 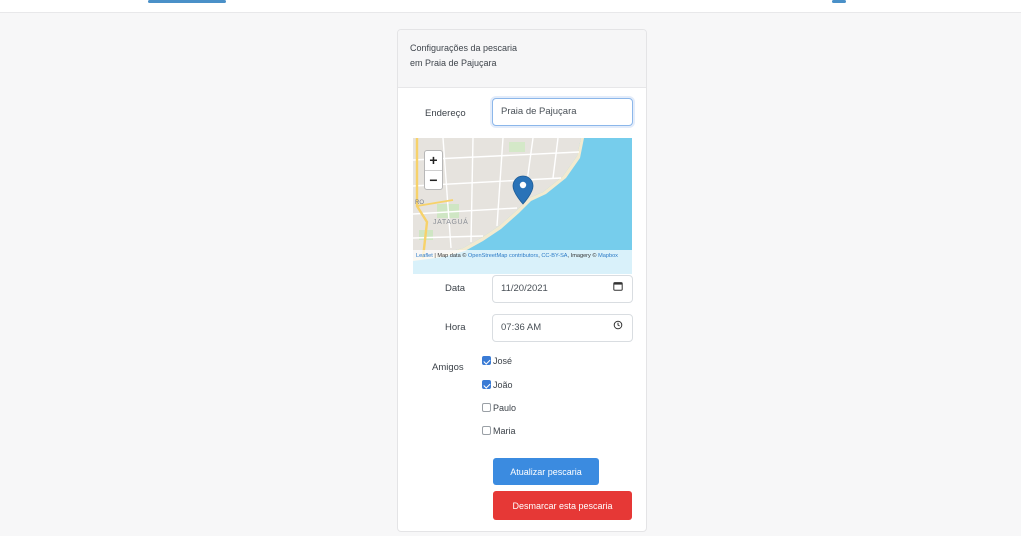 What do you see at coordinates (503, 256) in the screenshot?
I see `osm-link: OpenStreetMap contributors` at bounding box center [503, 256].